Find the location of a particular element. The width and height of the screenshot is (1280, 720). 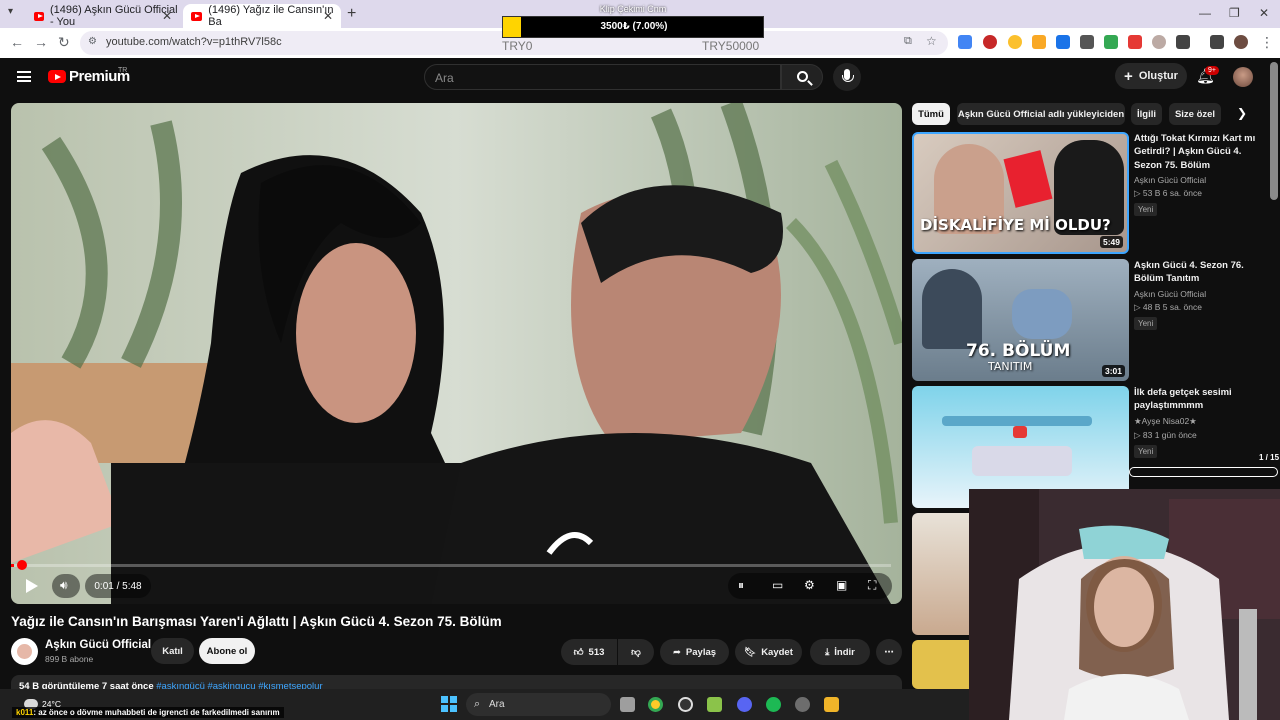

file-explorer-icon is located at coordinates (831, 704).